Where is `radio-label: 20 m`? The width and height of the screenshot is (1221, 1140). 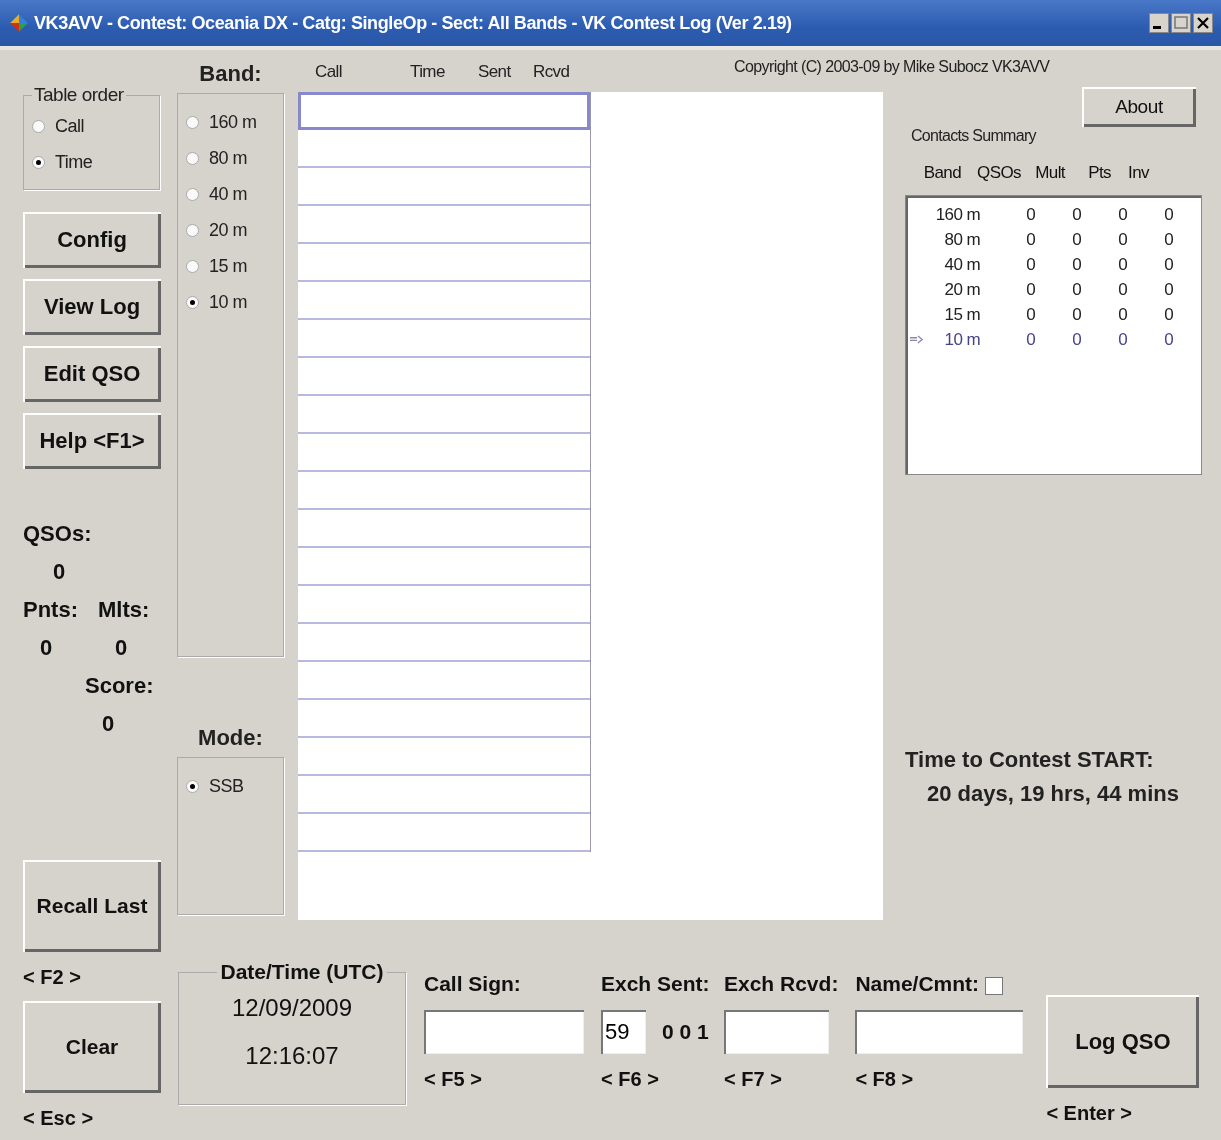 radio-label: 20 m is located at coordinates (228, 230).